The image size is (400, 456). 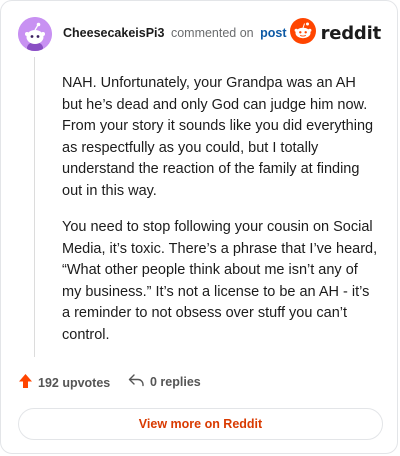 I want to click on comment-header: CheesecakeisPi3 commented on post reddit, so click(x=199, y=34).